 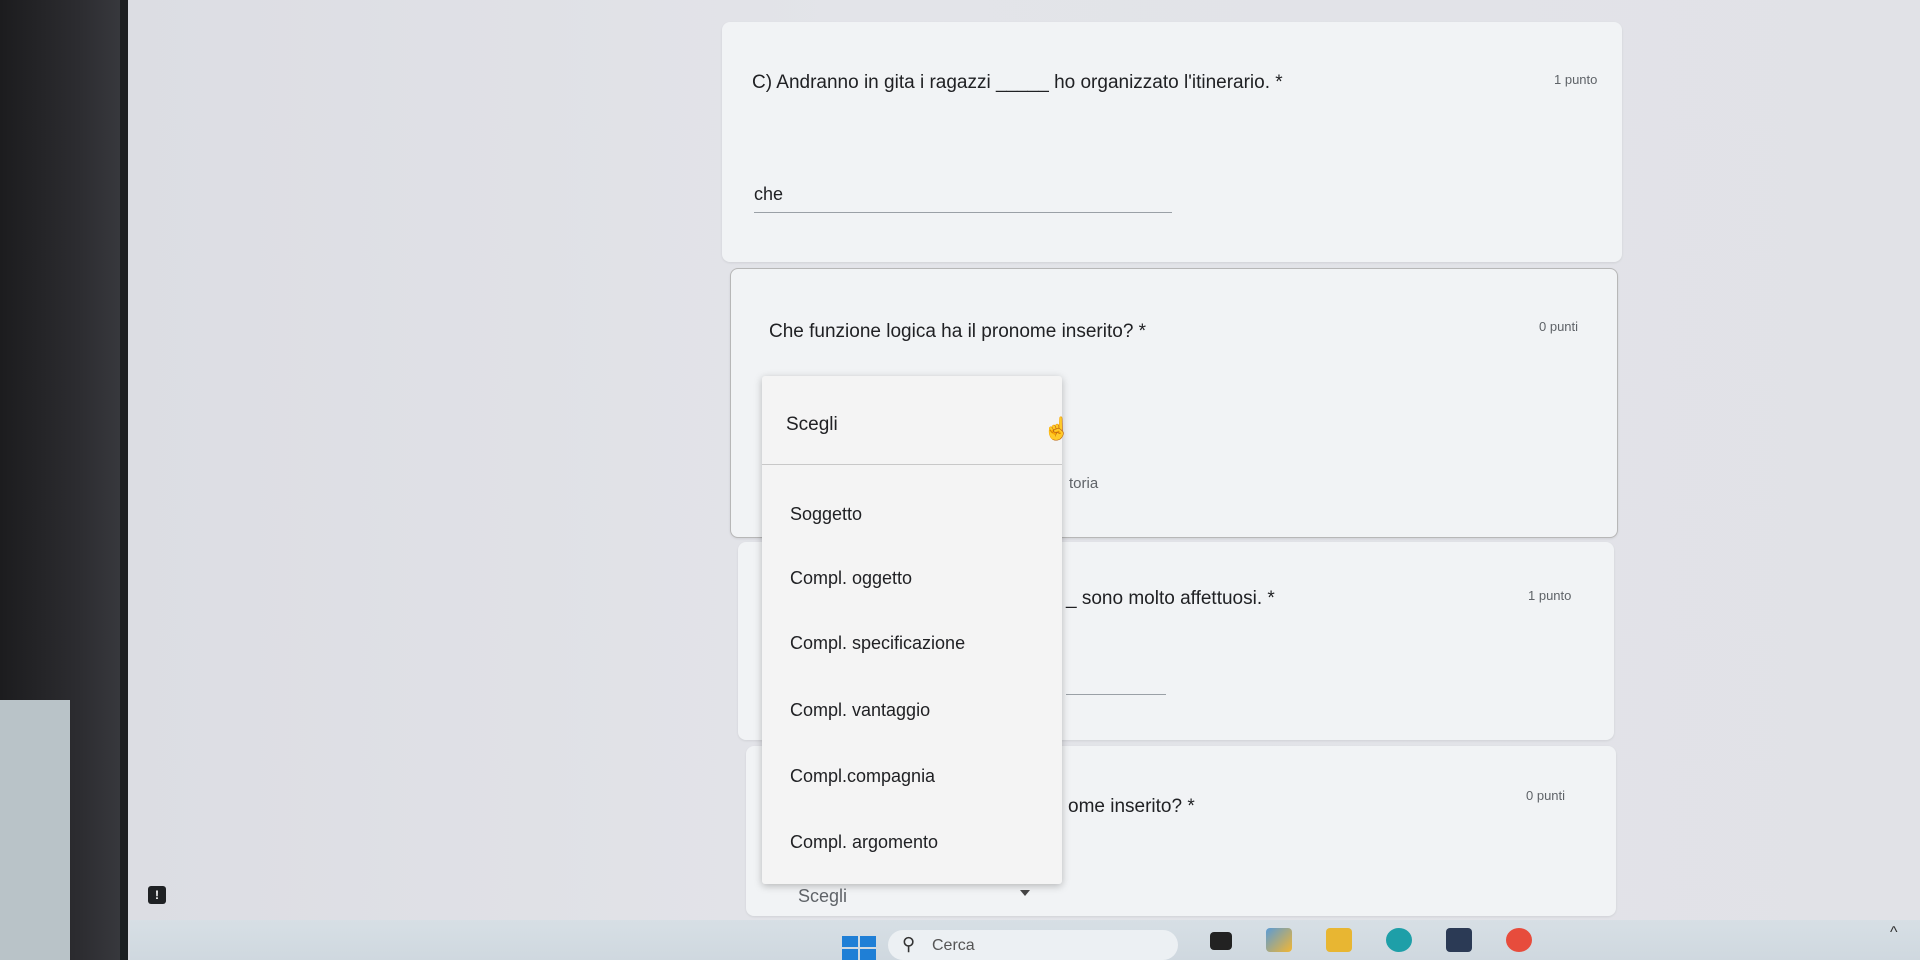 What do you see at coordinates (1339, 940) in the screenshot?
I see `file-explorer-icon` at bounding box center [1339, 940].